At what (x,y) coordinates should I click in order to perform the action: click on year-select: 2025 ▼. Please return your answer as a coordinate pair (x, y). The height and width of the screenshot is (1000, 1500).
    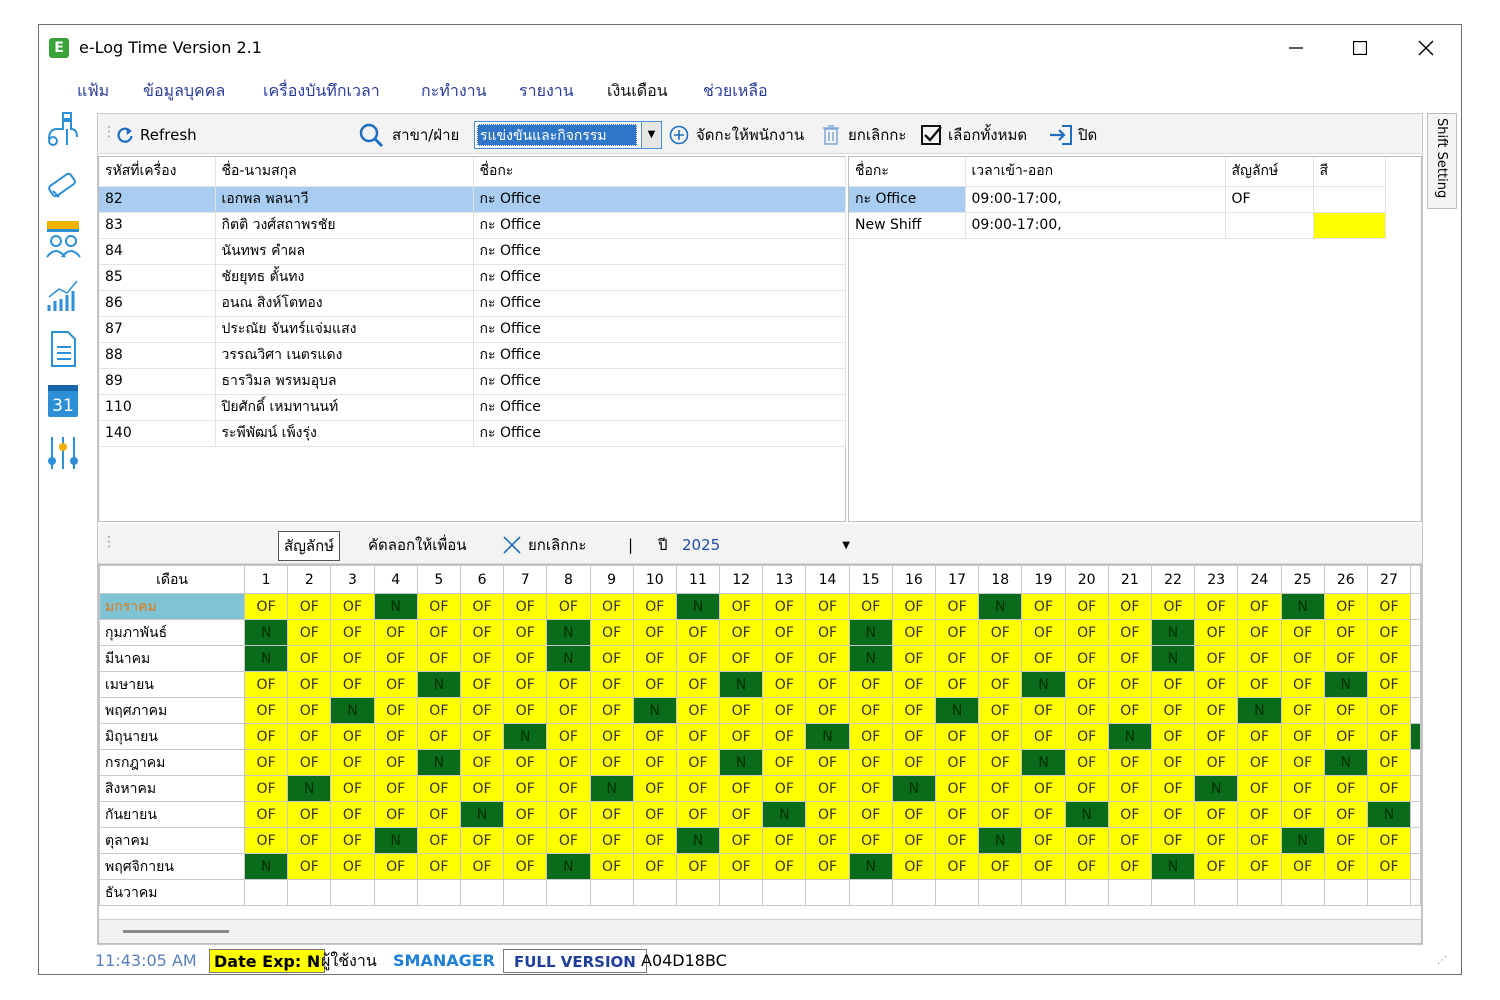
    Looking at the image, I should click on (767, 545).